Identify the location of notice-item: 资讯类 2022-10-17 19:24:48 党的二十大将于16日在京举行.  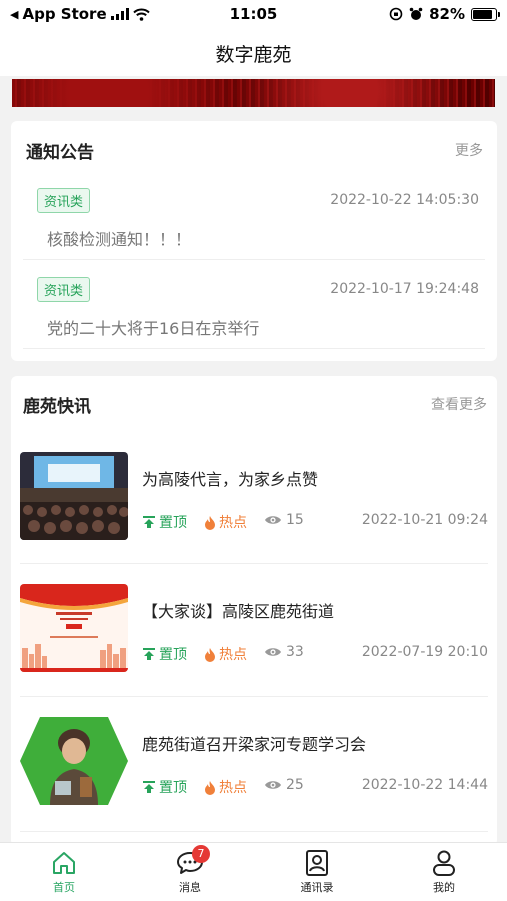
(267, 320).